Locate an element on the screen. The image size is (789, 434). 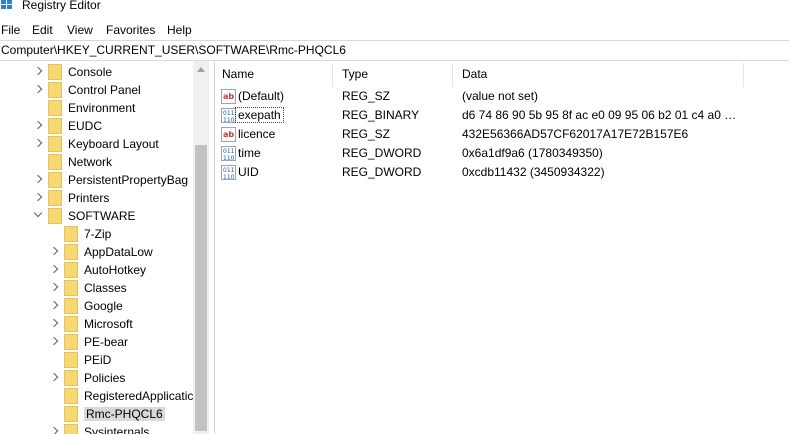
tree-item: Keyboard Layout is located at coordinates (96, 144).